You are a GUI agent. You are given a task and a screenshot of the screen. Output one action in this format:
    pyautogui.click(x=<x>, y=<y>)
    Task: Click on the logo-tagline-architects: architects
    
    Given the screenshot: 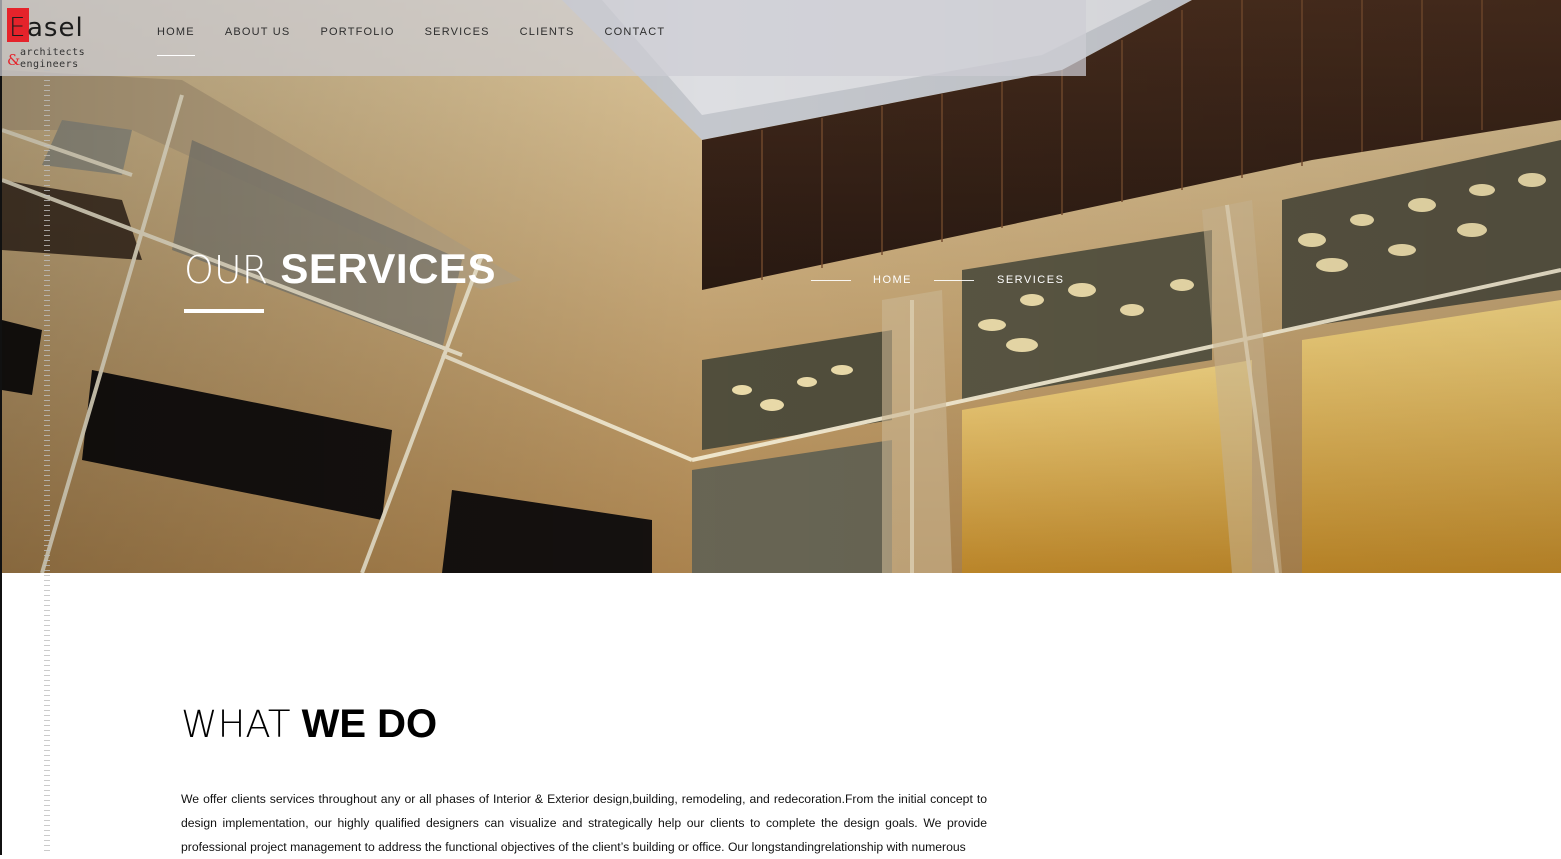 What is the action you would take?
    pyautogui.click(x=53, y=52)
    